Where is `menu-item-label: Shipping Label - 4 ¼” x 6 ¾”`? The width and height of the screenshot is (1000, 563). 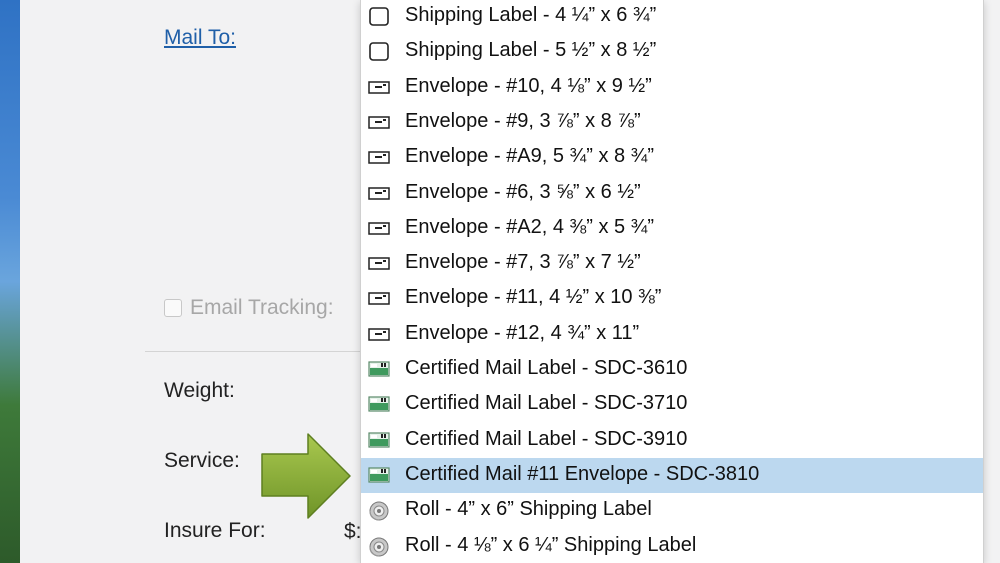 menu-item-label: Shipping Label - 4 ¼” x 6 ¾” is located at coordinates (531, 15).